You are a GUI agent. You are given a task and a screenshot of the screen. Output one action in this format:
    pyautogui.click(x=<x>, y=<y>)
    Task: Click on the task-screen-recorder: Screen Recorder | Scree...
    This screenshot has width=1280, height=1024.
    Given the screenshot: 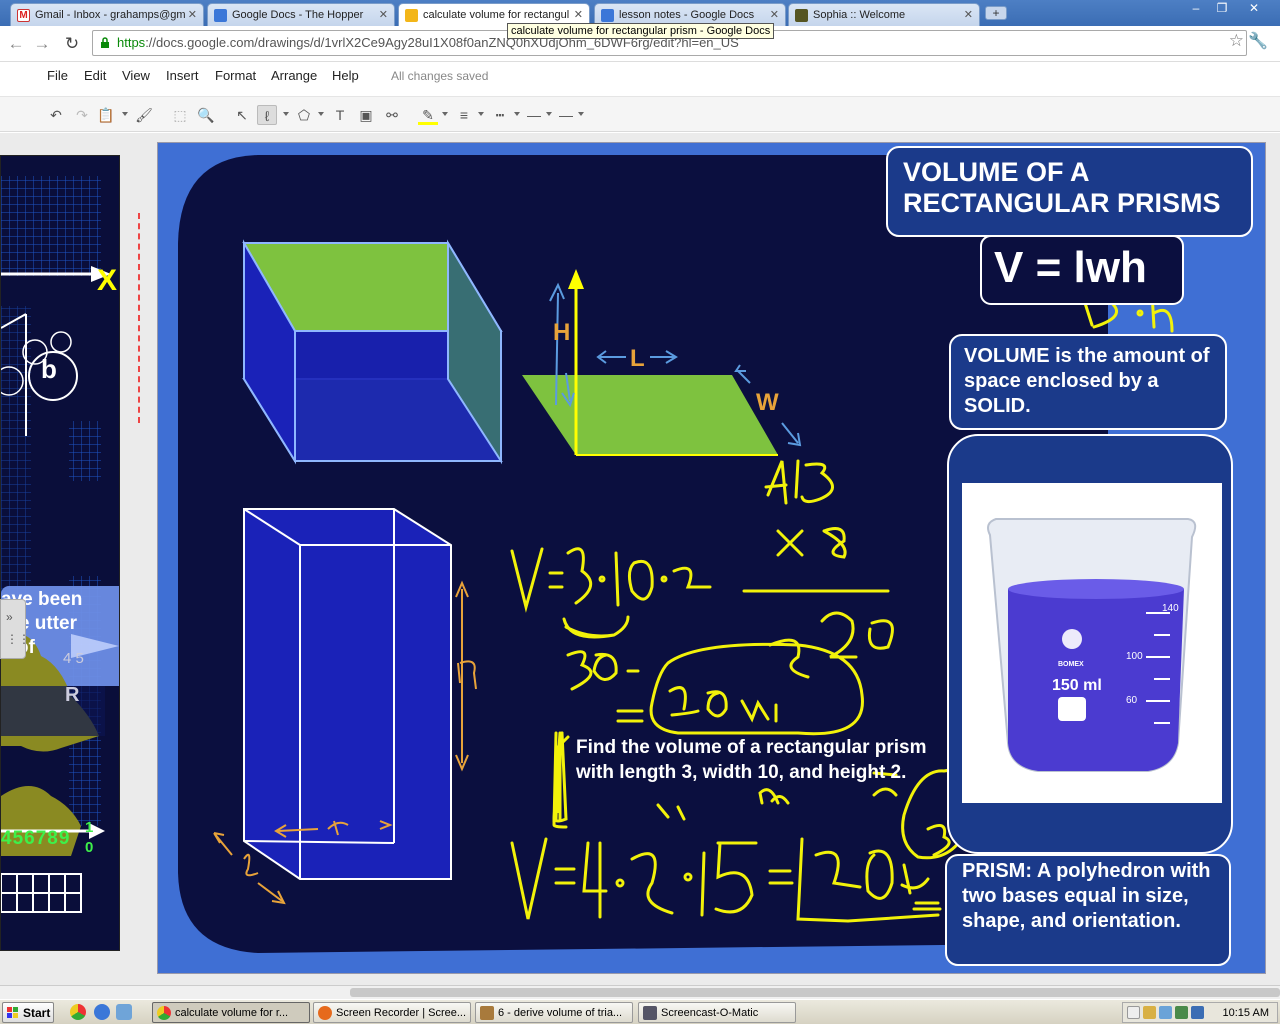 What is the action you would take?
    pyautogui.click(x=392, y=1012)
    